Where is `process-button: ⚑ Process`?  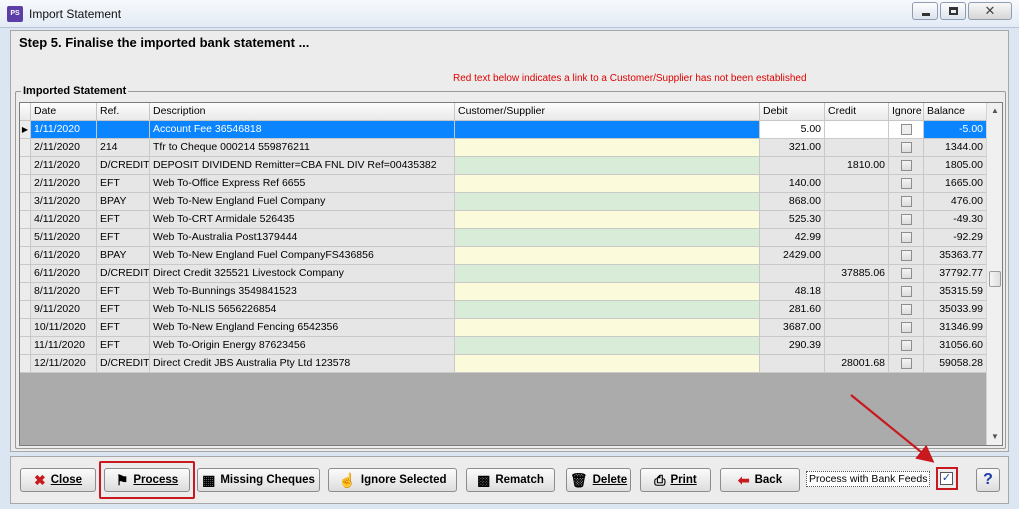
process-button: ⚑ Process is located at coordinates (147, 480).